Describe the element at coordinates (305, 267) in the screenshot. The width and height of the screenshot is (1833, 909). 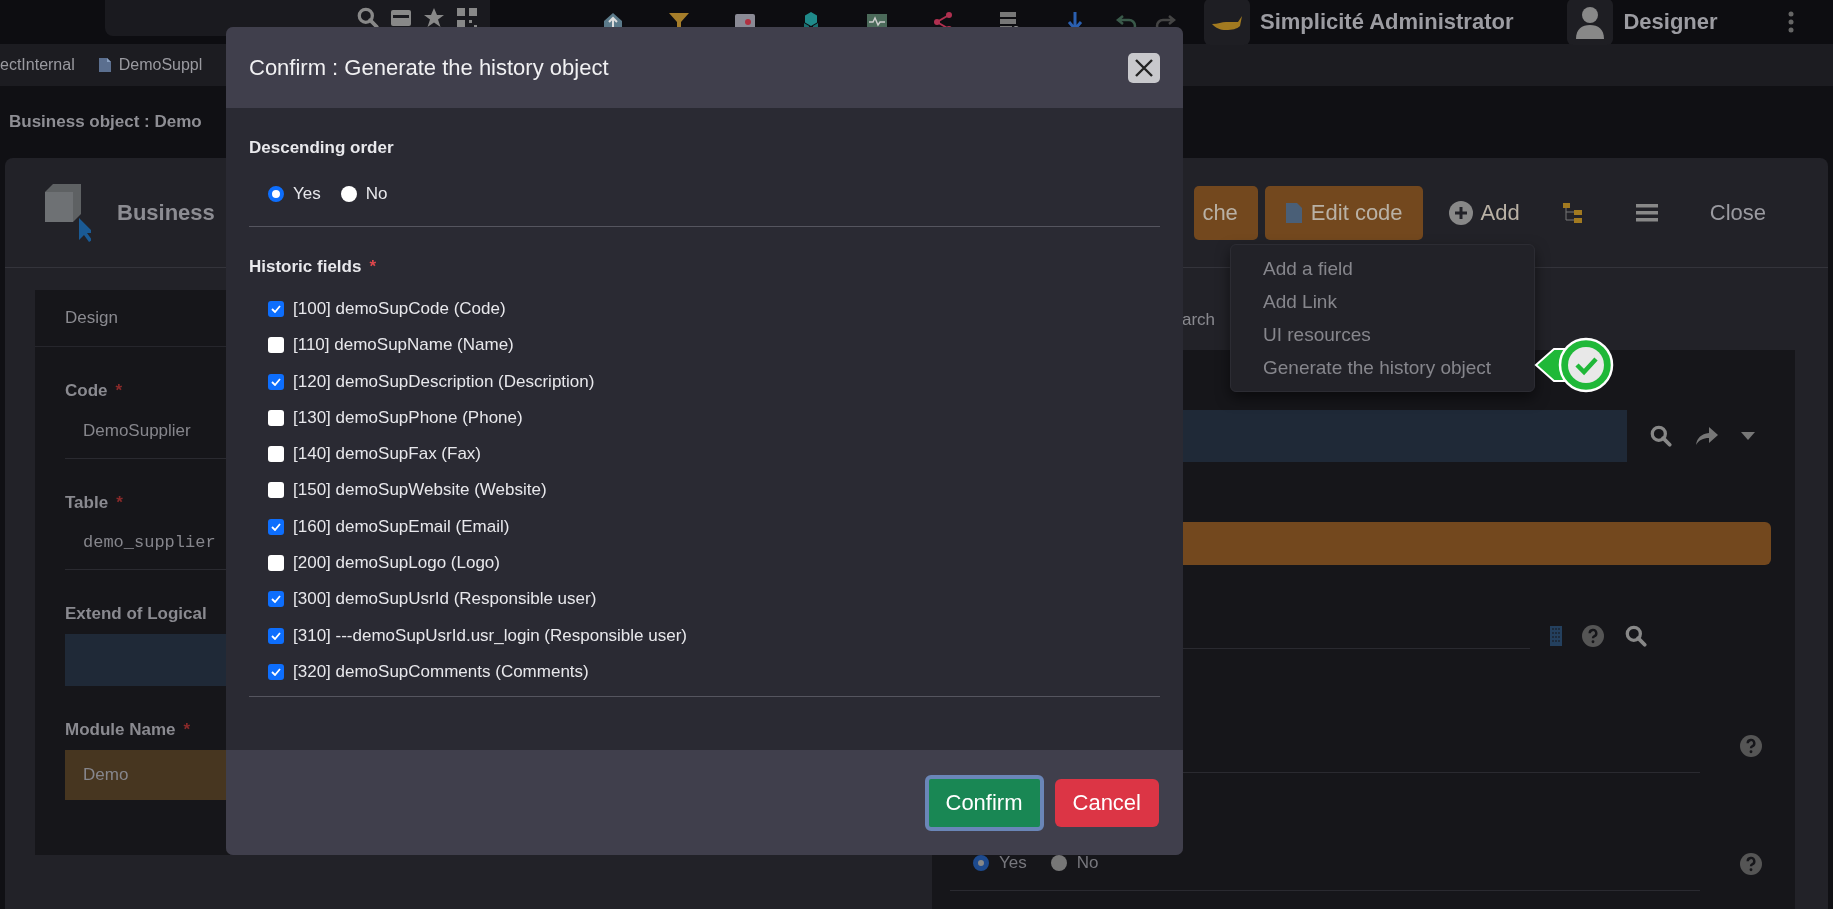
I see `field-label: Historic fields` at that location.